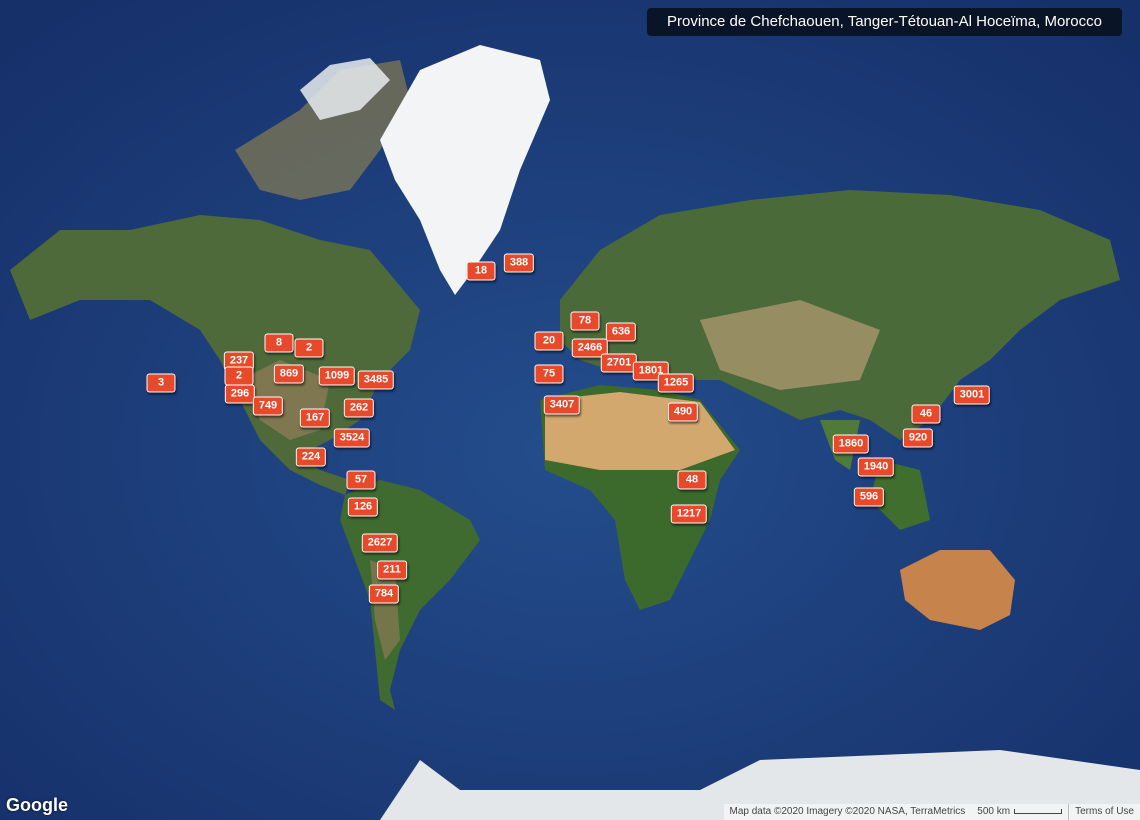 The height and width of the screenshot is (820, 1140). I want to click on cluster-marker: 1860, so click(851, 444).